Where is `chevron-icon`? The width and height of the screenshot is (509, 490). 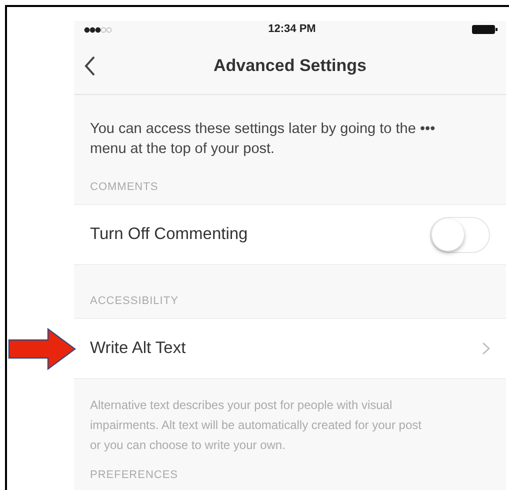
chevron-icon is located at coordinates (486, 348).